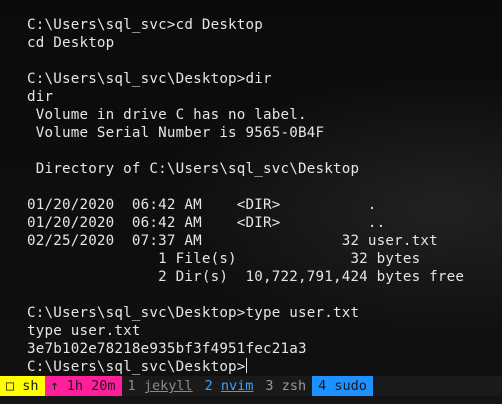  I want to click on terminal-line: Directory of C:\Users\sql_svc\Desktop, so click(193, 169).